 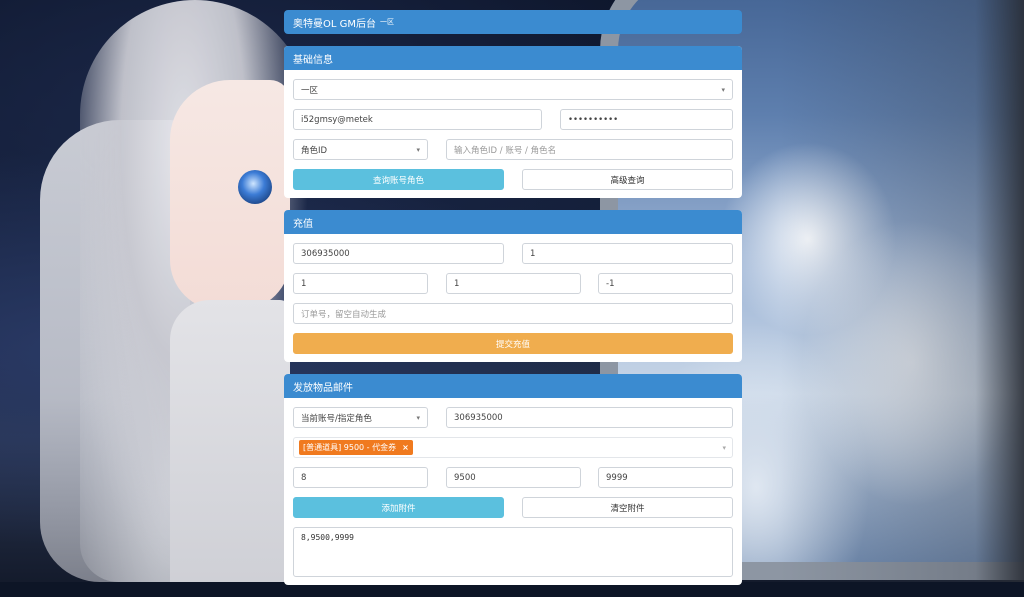 What do you see at coordinates (513, 552) in the screenshot?
I see `attachments-textarea: 8,9500,9999` at bounding box center [513, 552].